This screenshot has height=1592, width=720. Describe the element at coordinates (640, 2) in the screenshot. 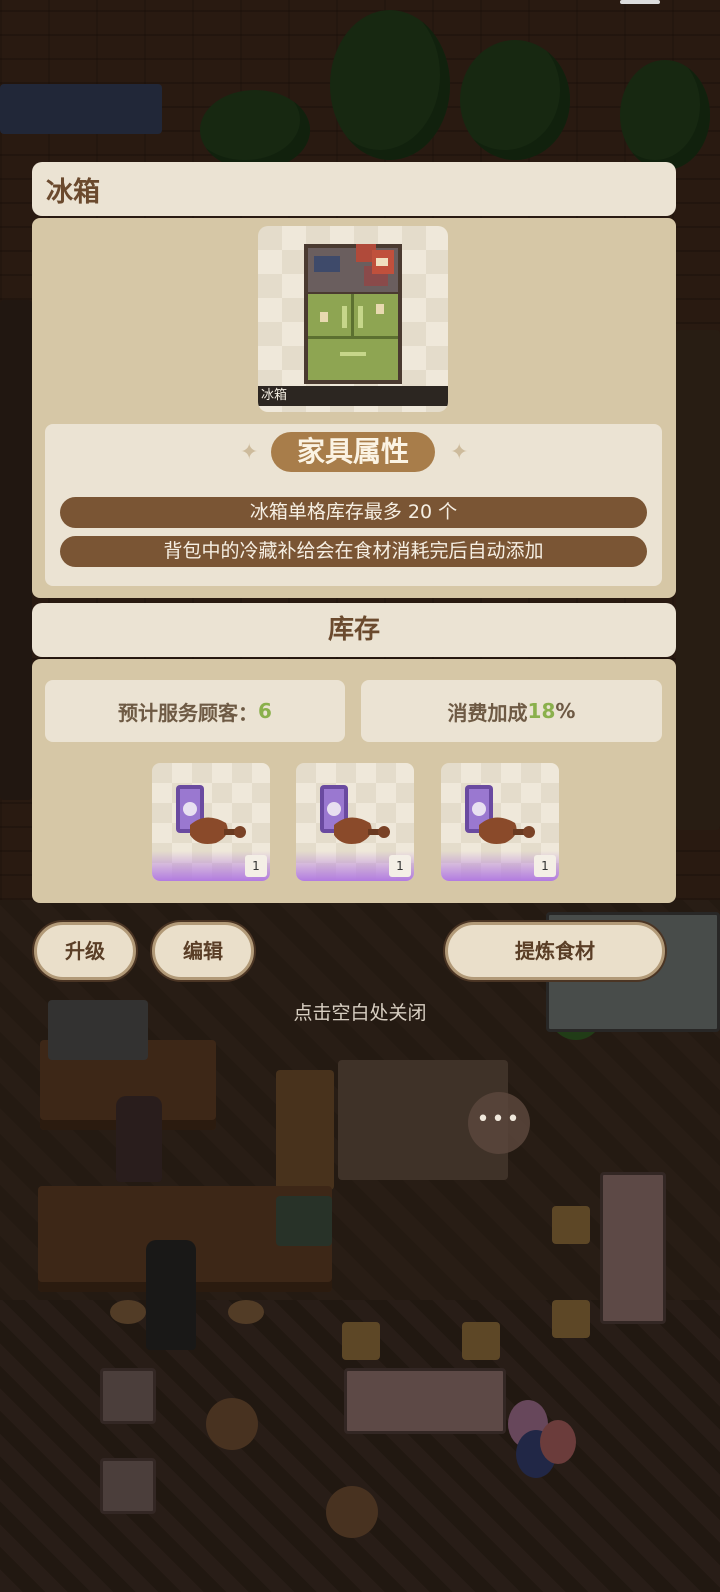

I see `status-bar-indicator` at that location.